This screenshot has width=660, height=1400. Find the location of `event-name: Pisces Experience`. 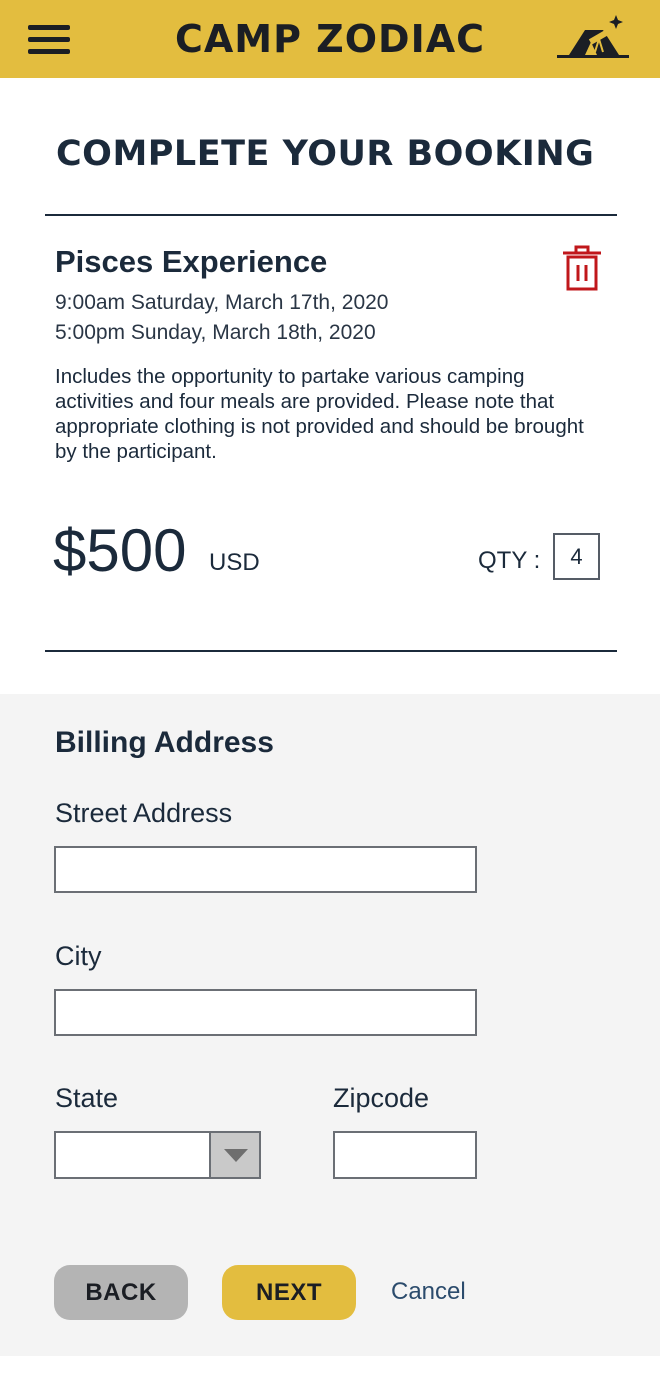

event-name: Pisces Experience is located at coordinates (191, 261).